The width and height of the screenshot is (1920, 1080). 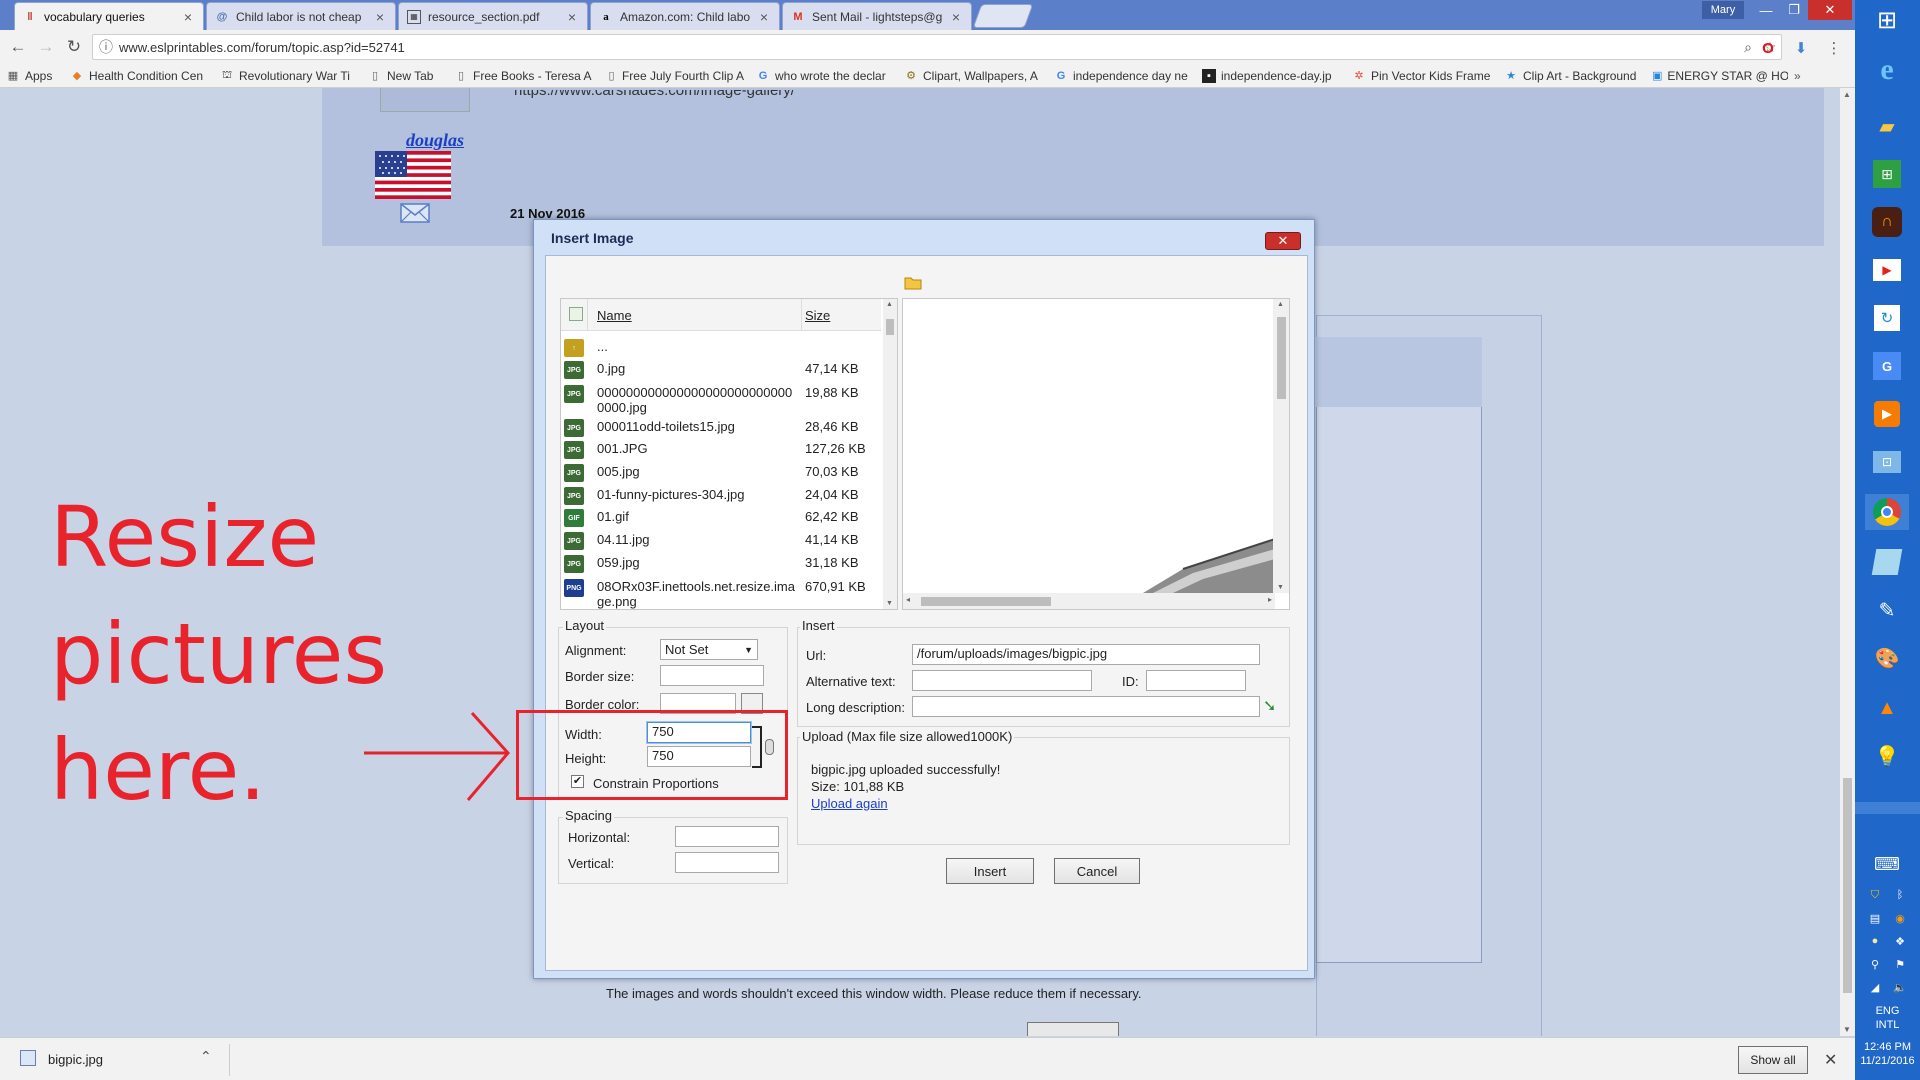 I want to click on menu-icon: ⋮, so click(x=1834, y=48).